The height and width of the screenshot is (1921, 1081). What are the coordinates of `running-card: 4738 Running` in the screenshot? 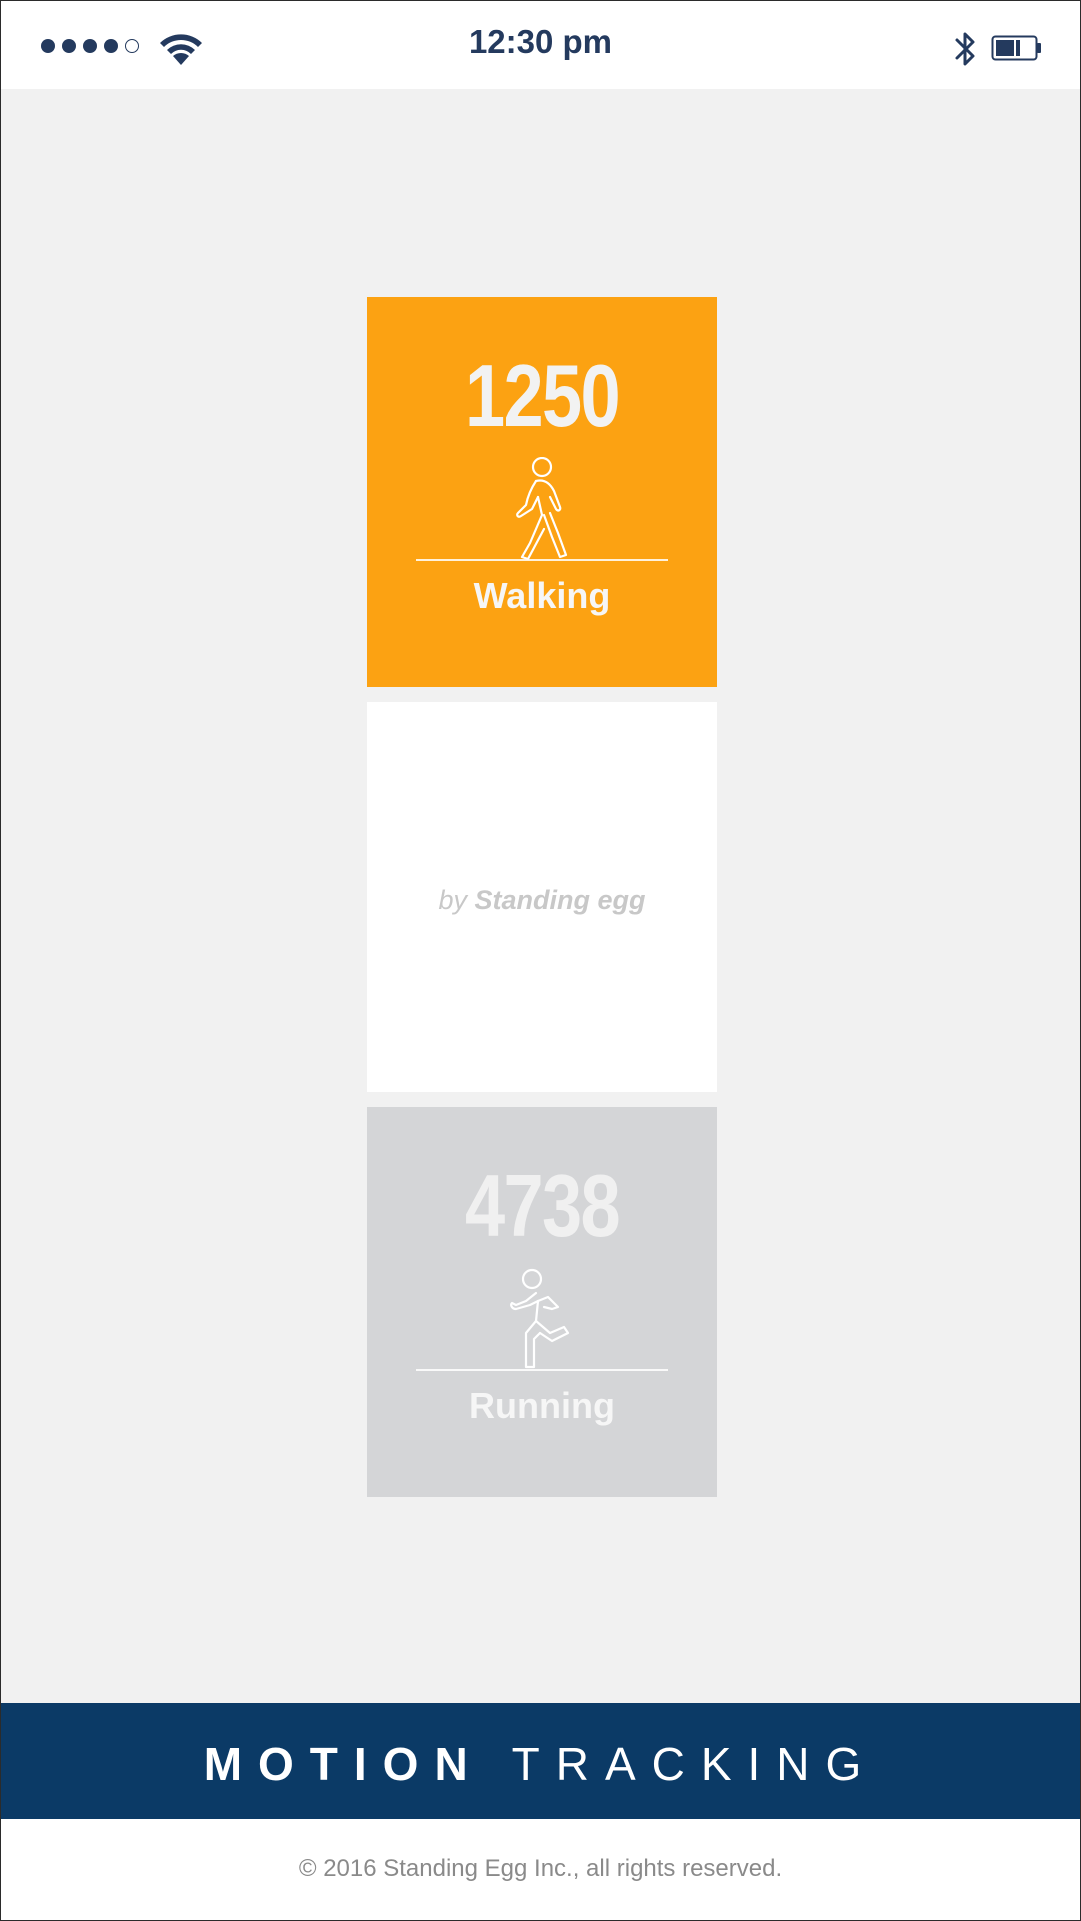 It's located at (542, 1302).